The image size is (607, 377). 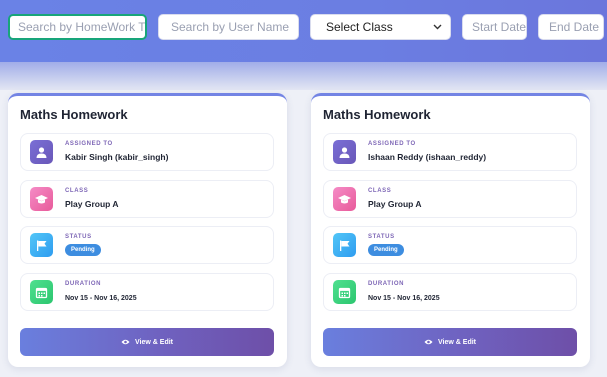 What do you see at coordinates (359, 27) in the screenshot?
I see `class-select-value: Select Class` at bounding box center [359, 27].